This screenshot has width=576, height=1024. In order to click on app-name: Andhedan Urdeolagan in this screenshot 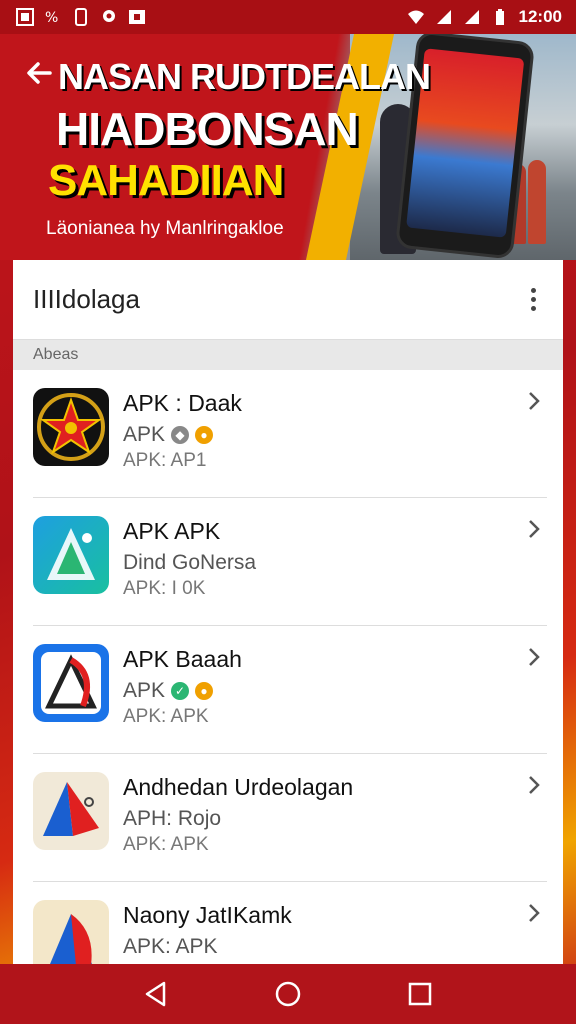, I will do `click(238, 787)`.